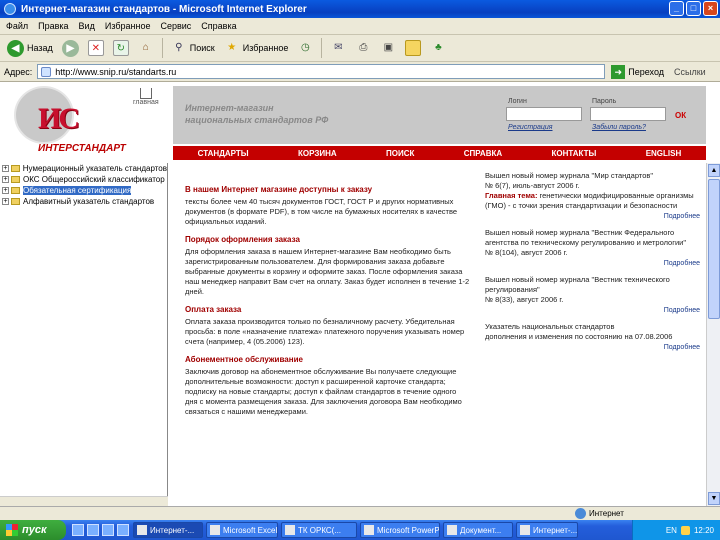 Image resolution: width=720 pixels, height=540 pixels. I want to click on menu-help: Справка, so click(218, 26).